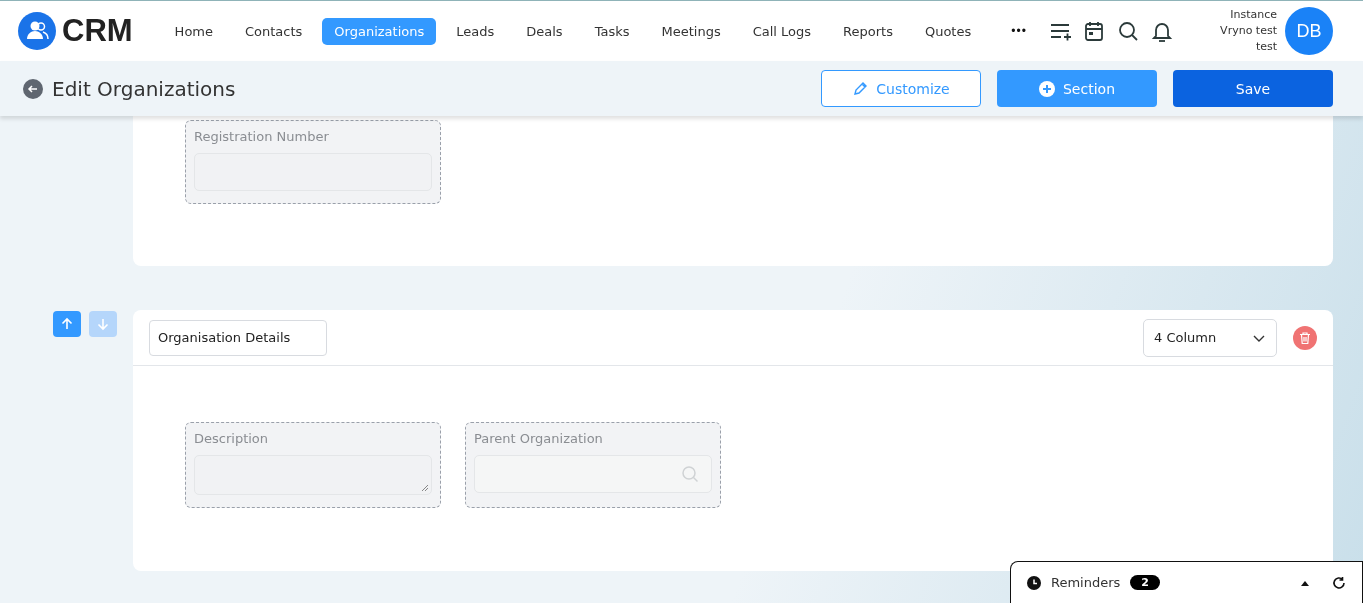 The width and height of the screenshot is (1363, 603). What do you see at coordinates (37, 31) in the screenshot?
I see `people-icon` at bounding box center [37, 31].